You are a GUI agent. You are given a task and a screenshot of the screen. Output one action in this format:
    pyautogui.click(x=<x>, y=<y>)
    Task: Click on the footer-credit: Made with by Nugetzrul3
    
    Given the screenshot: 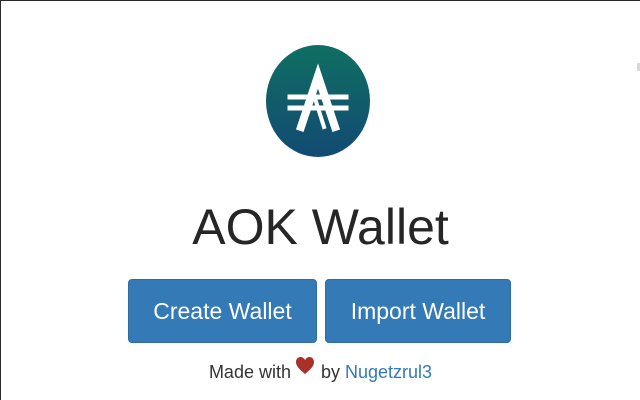 What is the action you would take?
    pyautogui.click(x=320, y=372)
    